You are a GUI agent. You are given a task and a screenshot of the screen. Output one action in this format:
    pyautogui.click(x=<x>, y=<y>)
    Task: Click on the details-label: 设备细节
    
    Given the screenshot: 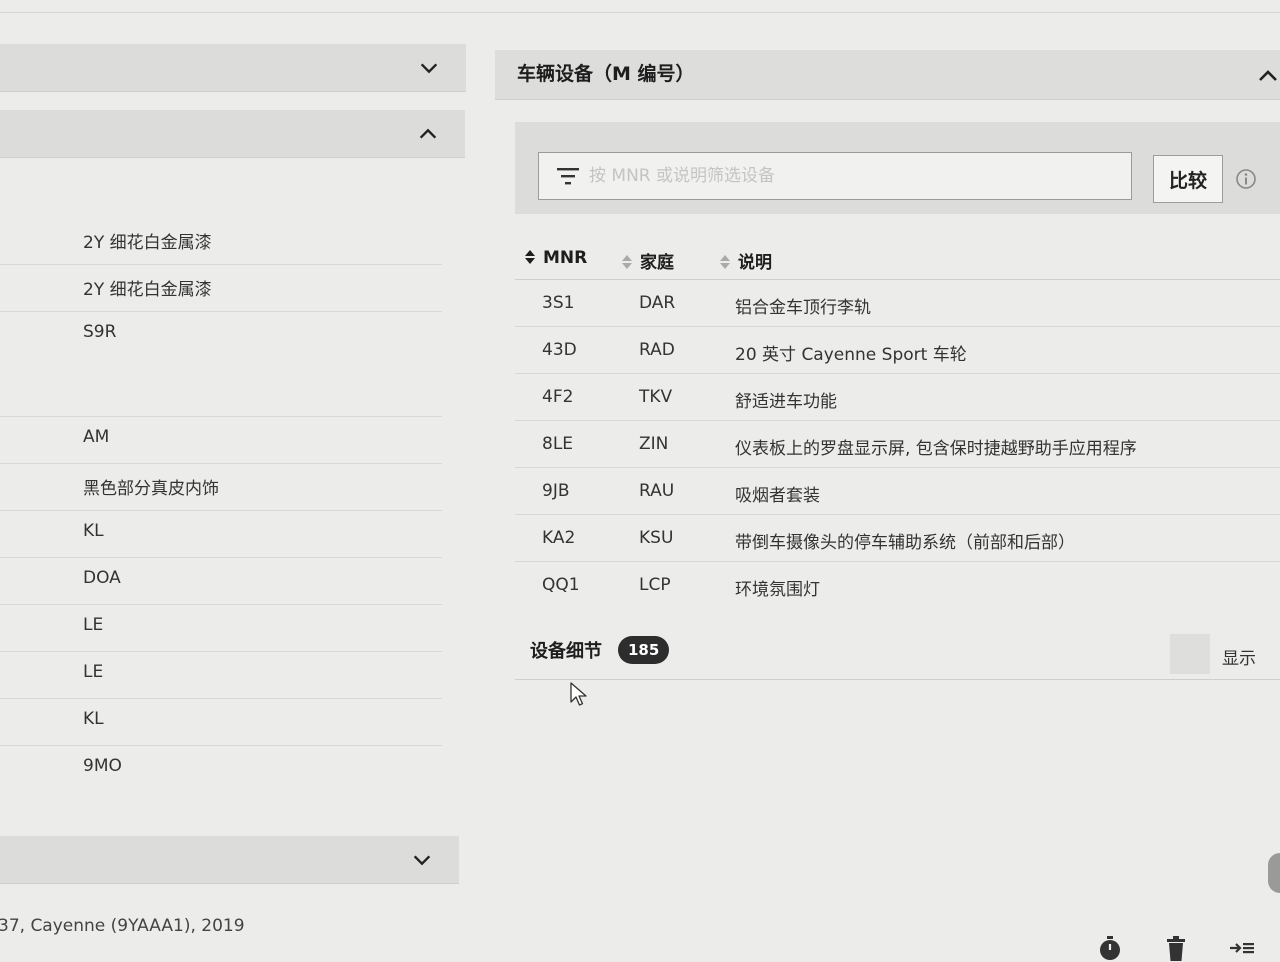 What is the action you would take?
    pyautogui.click(x=566, y=651)
    